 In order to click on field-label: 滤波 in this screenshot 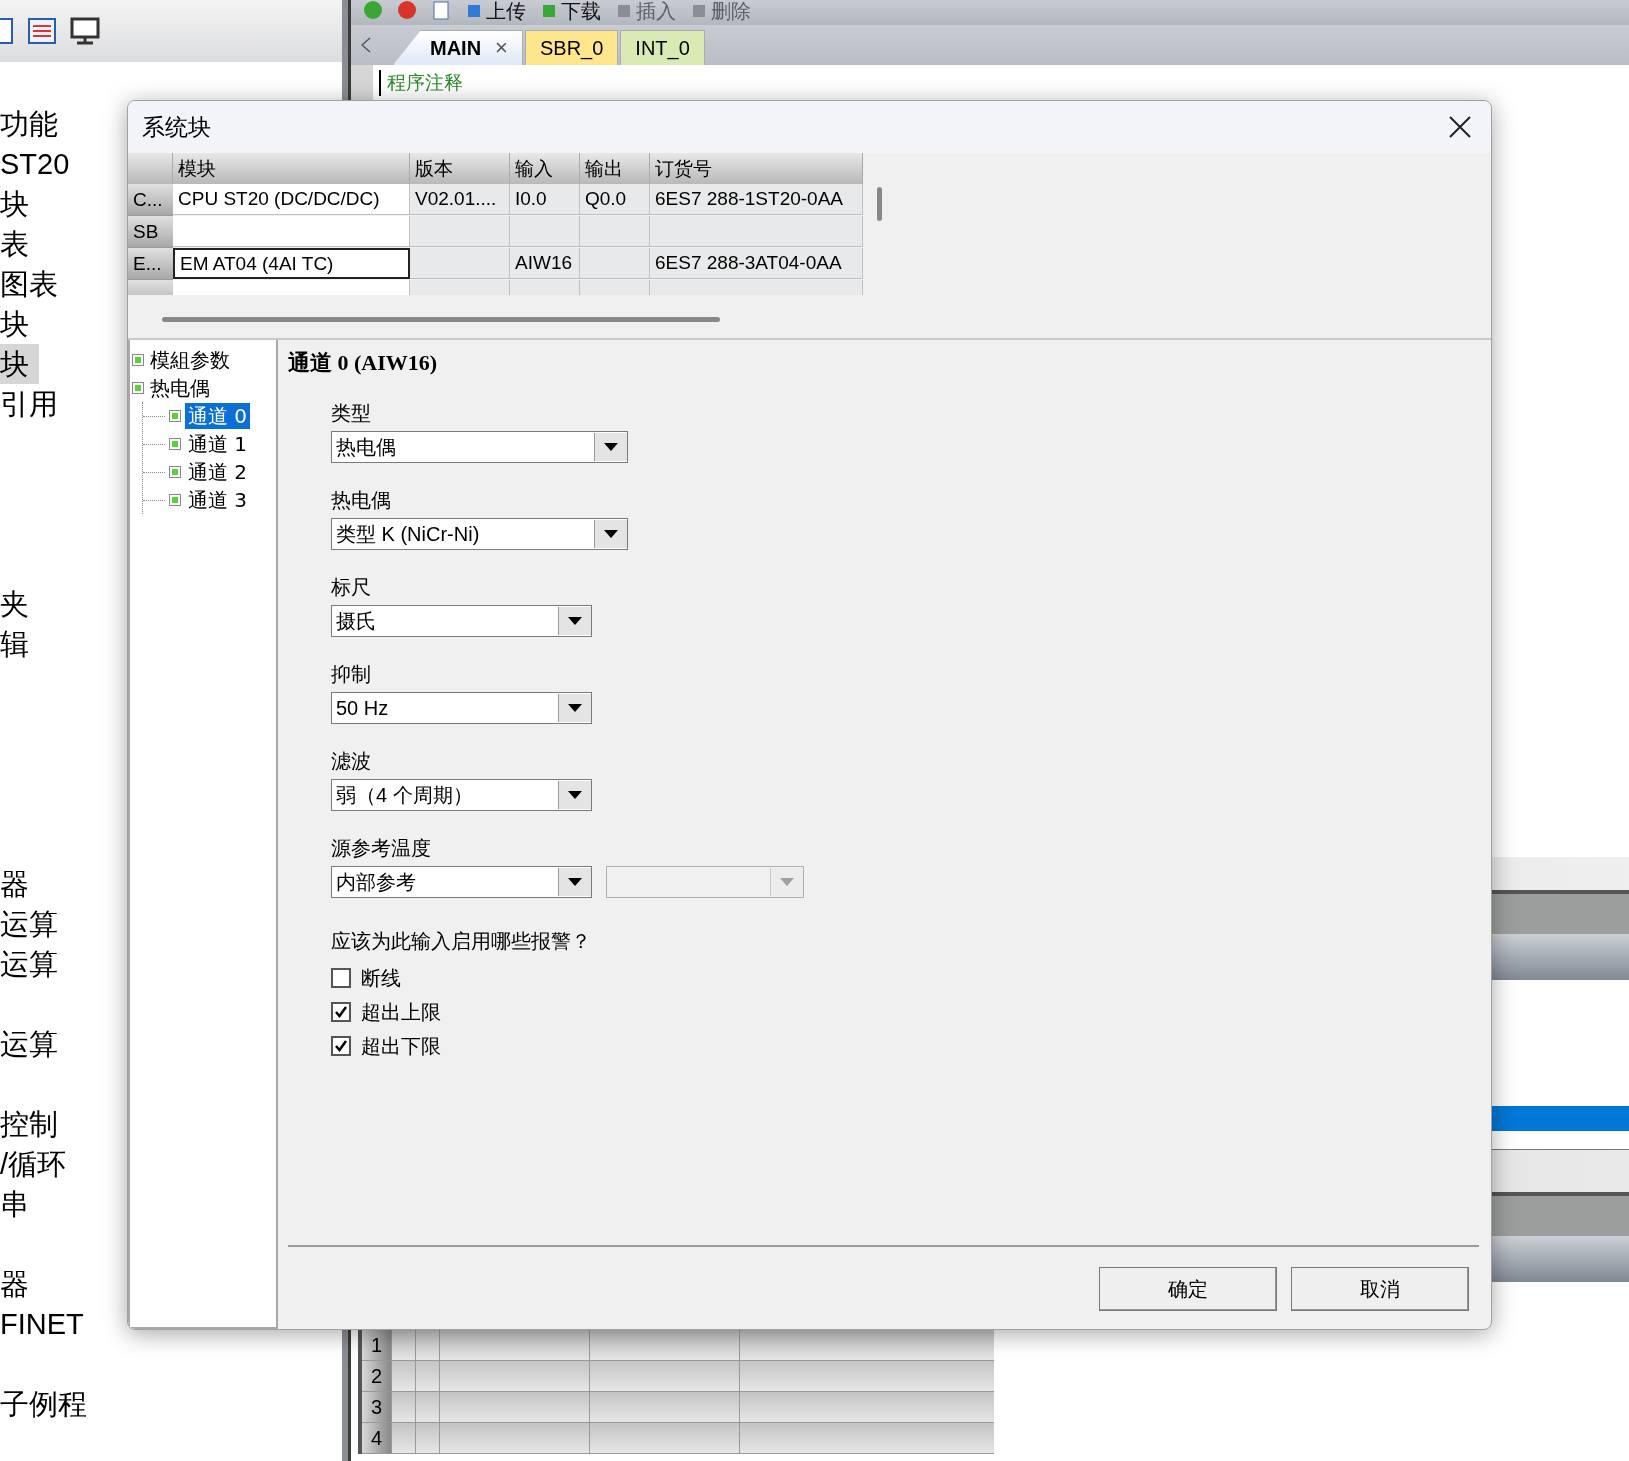, I will do `click(351, 761)`.